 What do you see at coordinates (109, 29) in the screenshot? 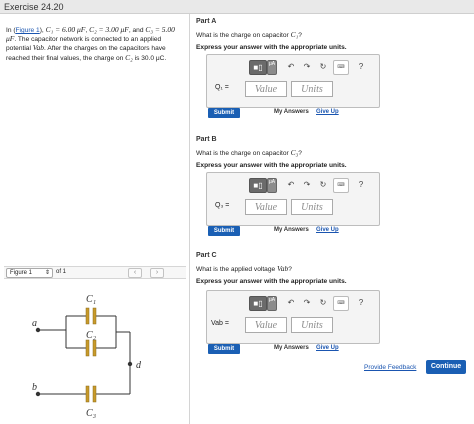
I see `c2-value: C₂ = 3.00 μF` at bounding box center [109, 29].